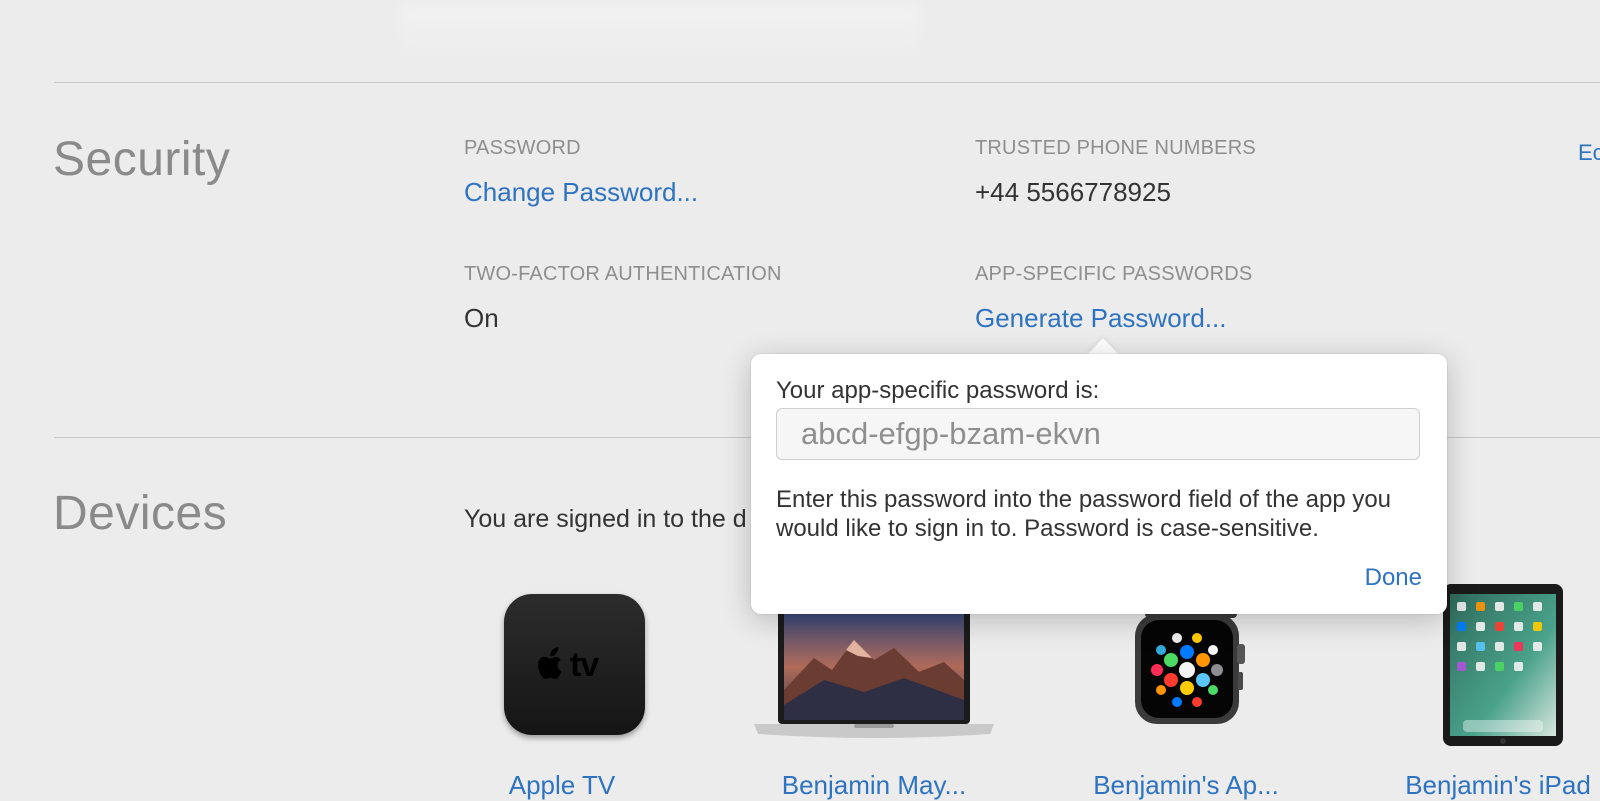 This screenshot has height=801, width=1600. I want to click on device-name: Apple TV, so click(562, 785).